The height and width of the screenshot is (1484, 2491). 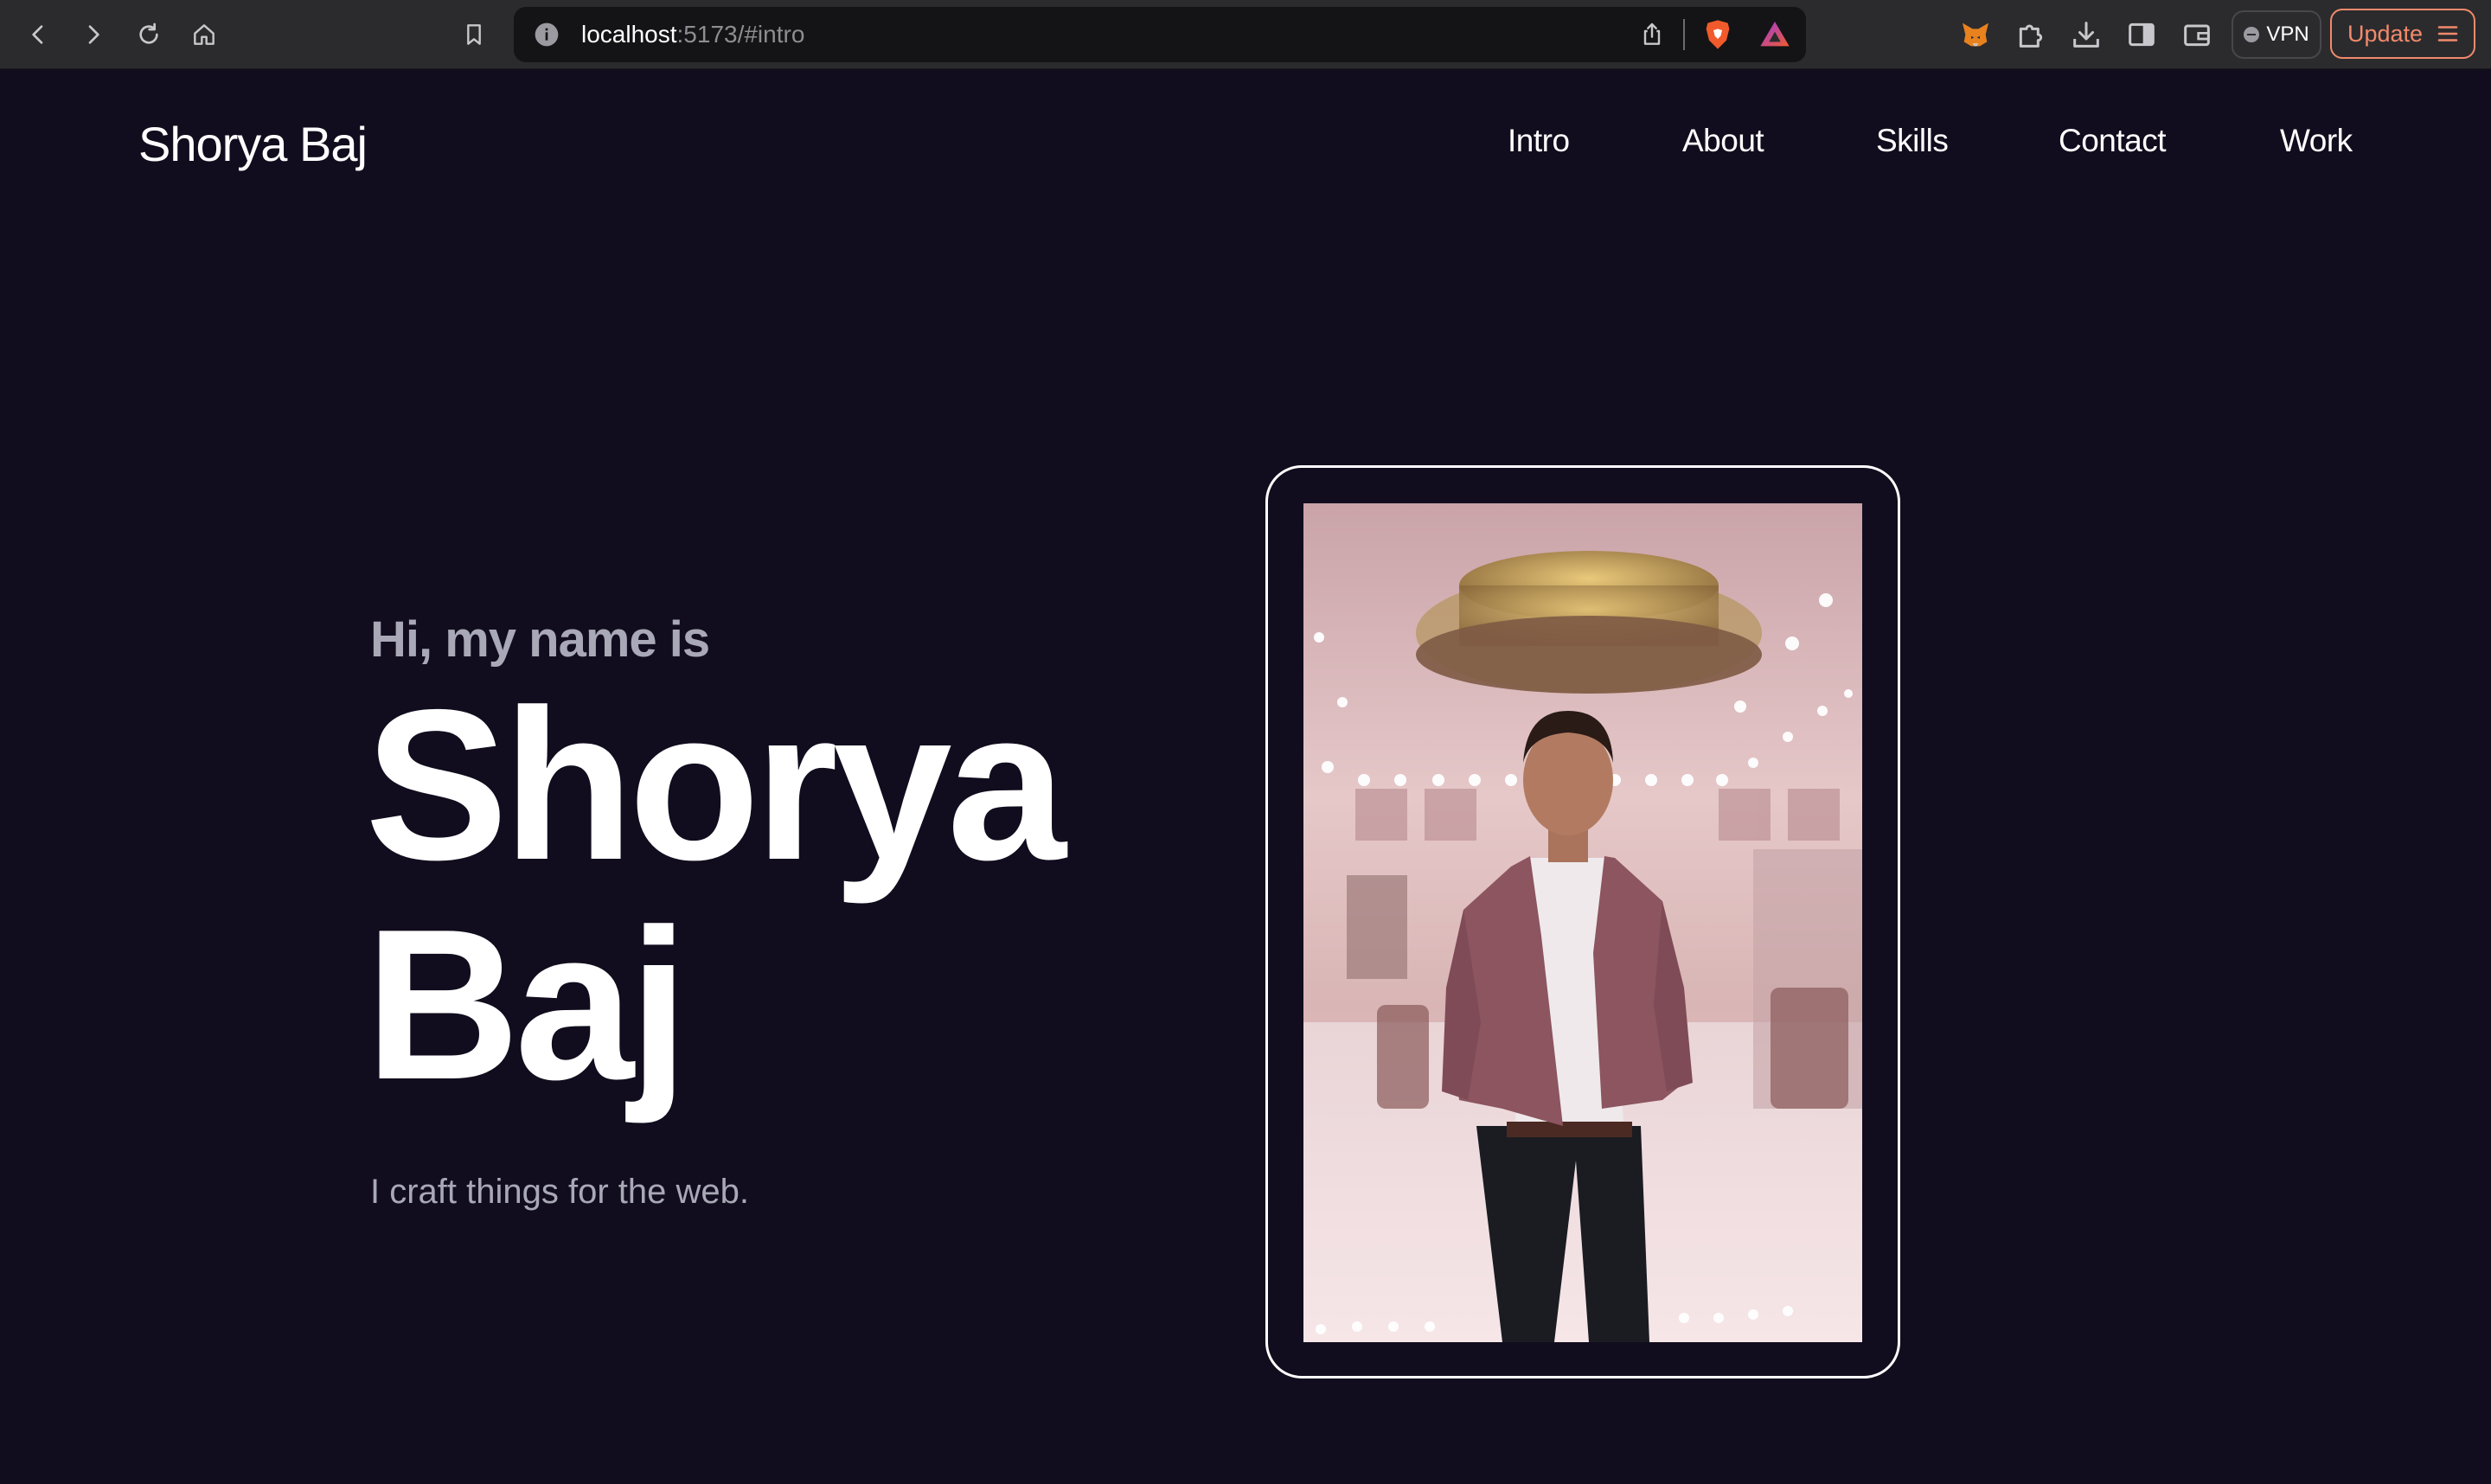 What do you see at coordinates (2252, 35) in the screenshot?
I see `vpn-status-icon` at bounding box center [2252, 35].